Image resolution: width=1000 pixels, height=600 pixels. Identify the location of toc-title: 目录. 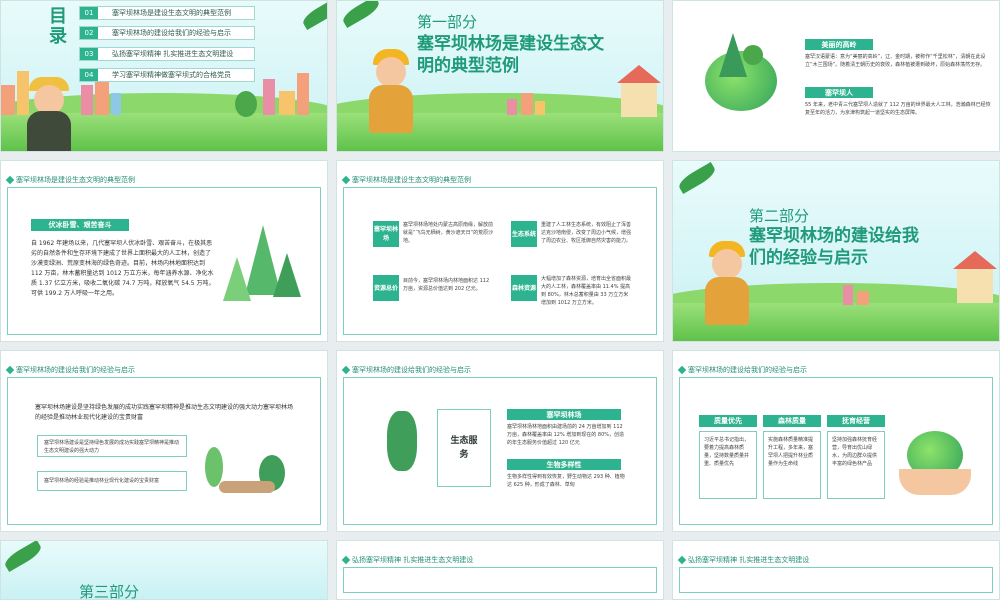
(58, 26).